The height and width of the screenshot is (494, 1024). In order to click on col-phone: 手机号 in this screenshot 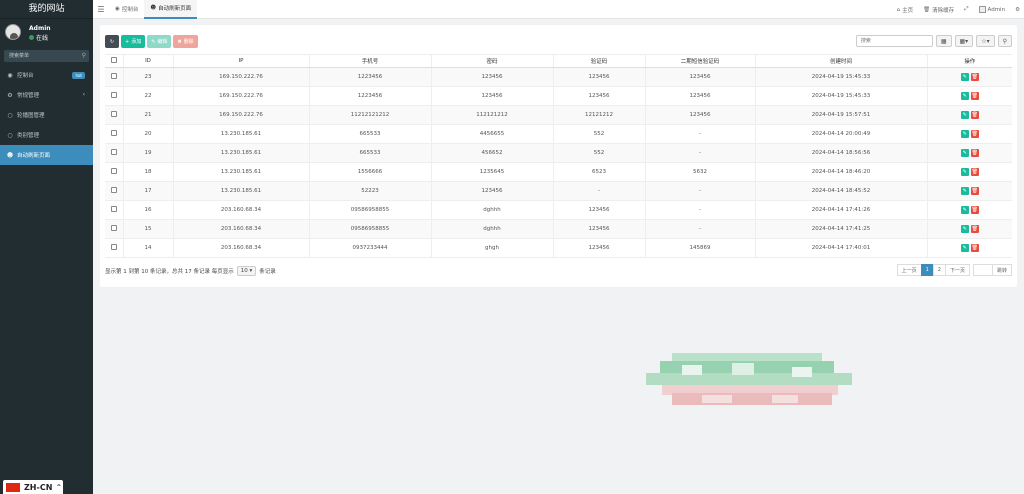, I will do `click(369, 61)`.